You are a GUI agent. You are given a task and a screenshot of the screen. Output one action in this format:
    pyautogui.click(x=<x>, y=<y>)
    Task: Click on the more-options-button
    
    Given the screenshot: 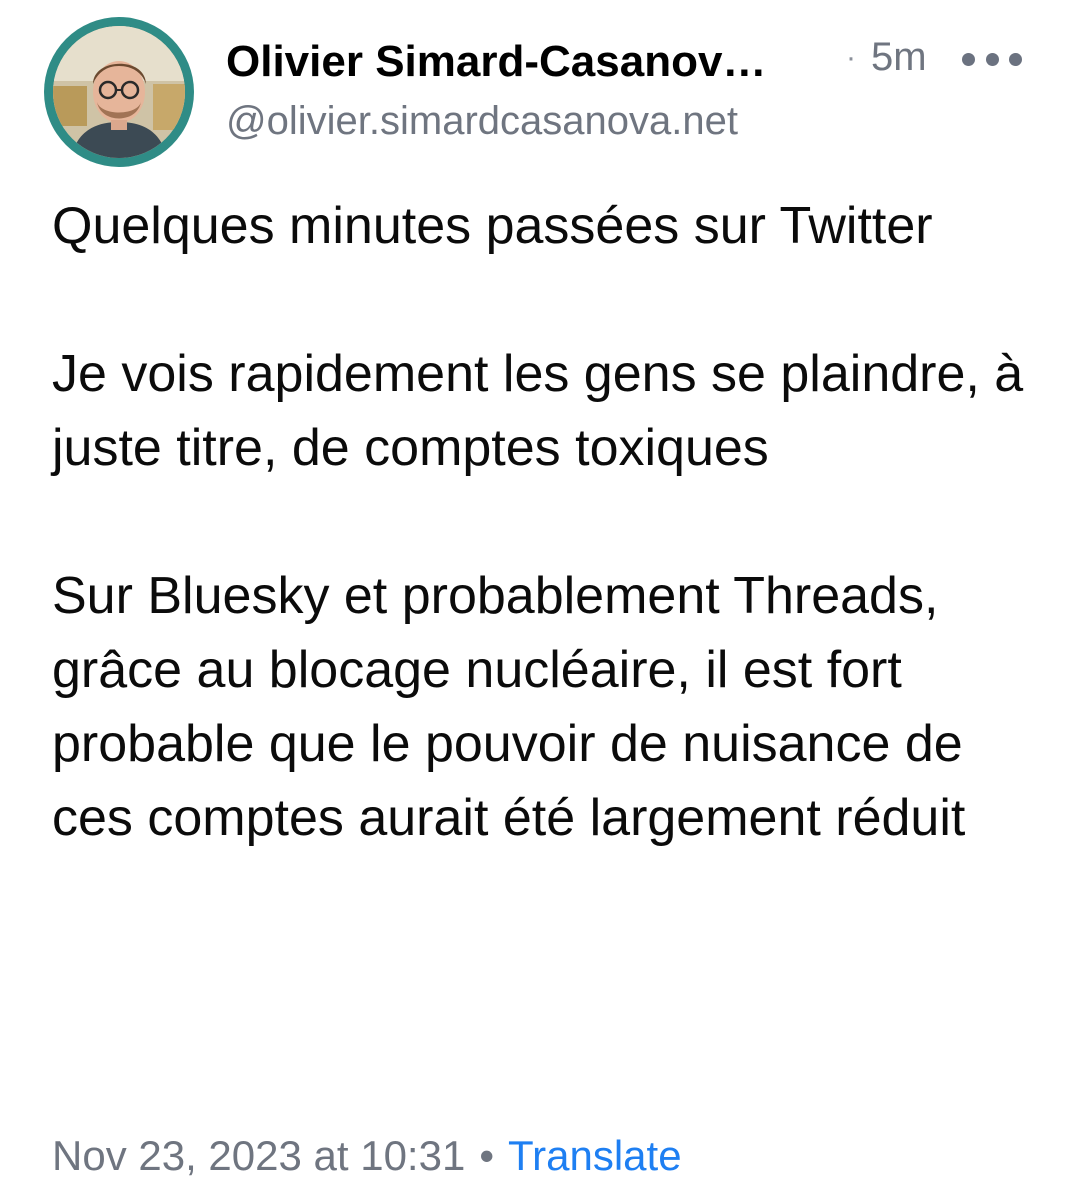 What is the action you would take?
    pyautogui.click(x=992, y=59)
    